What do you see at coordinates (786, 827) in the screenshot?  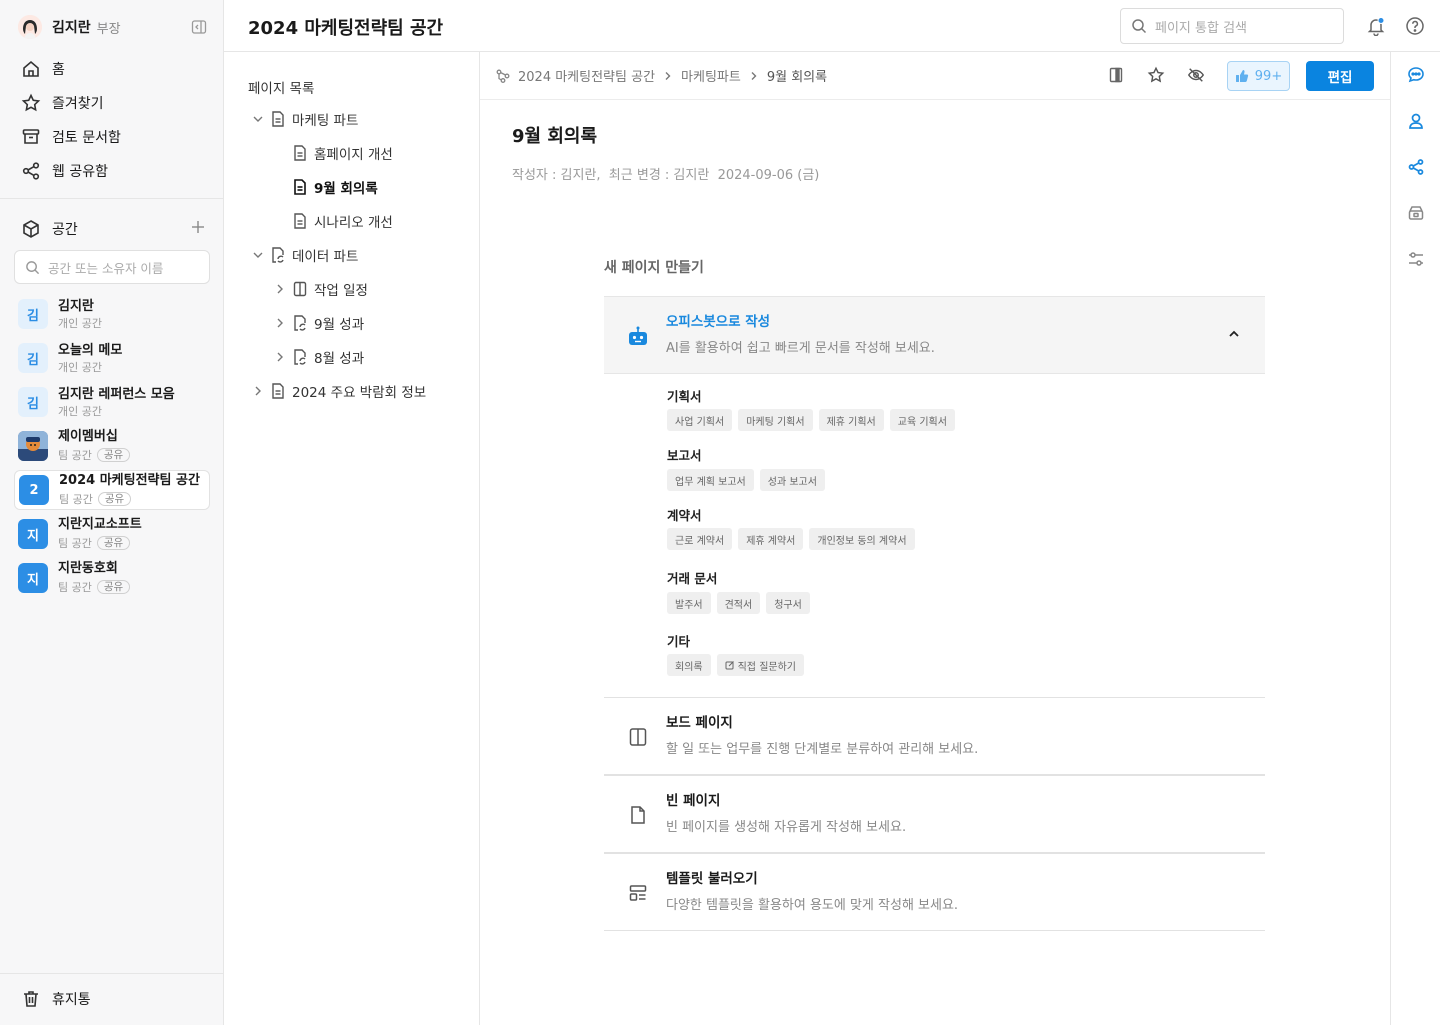 I see `option-desc: 빈 페이지를 생성해 자유롭게 작성해 보세요.` at bounding box center [786, 827].